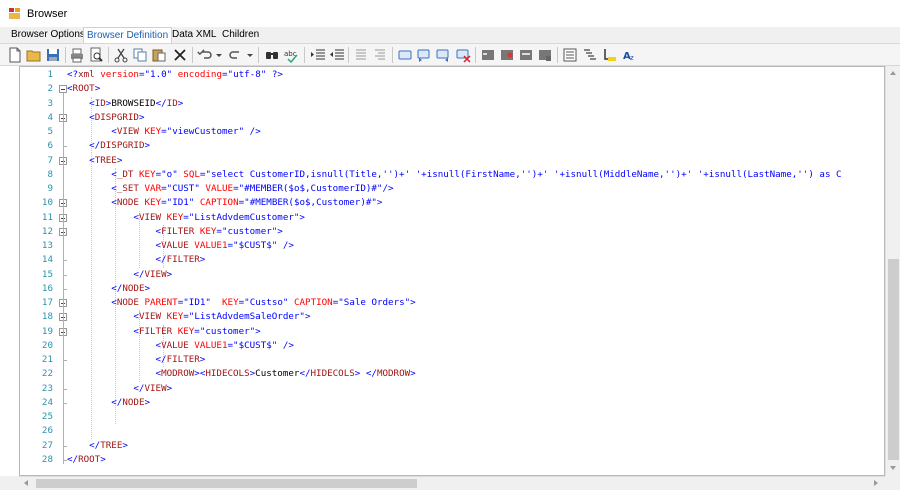 The image size is (900, 490). Describe the element at coordinates (48, 35) in the screenshot. I see `tab-browser-options: Browser Options` at that location.